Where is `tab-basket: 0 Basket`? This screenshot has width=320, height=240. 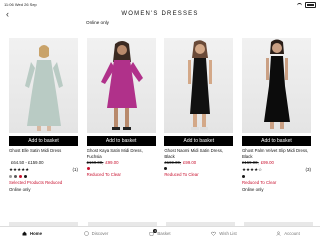 tab-basket: 0 Basket is located at coordinates (160, 233).